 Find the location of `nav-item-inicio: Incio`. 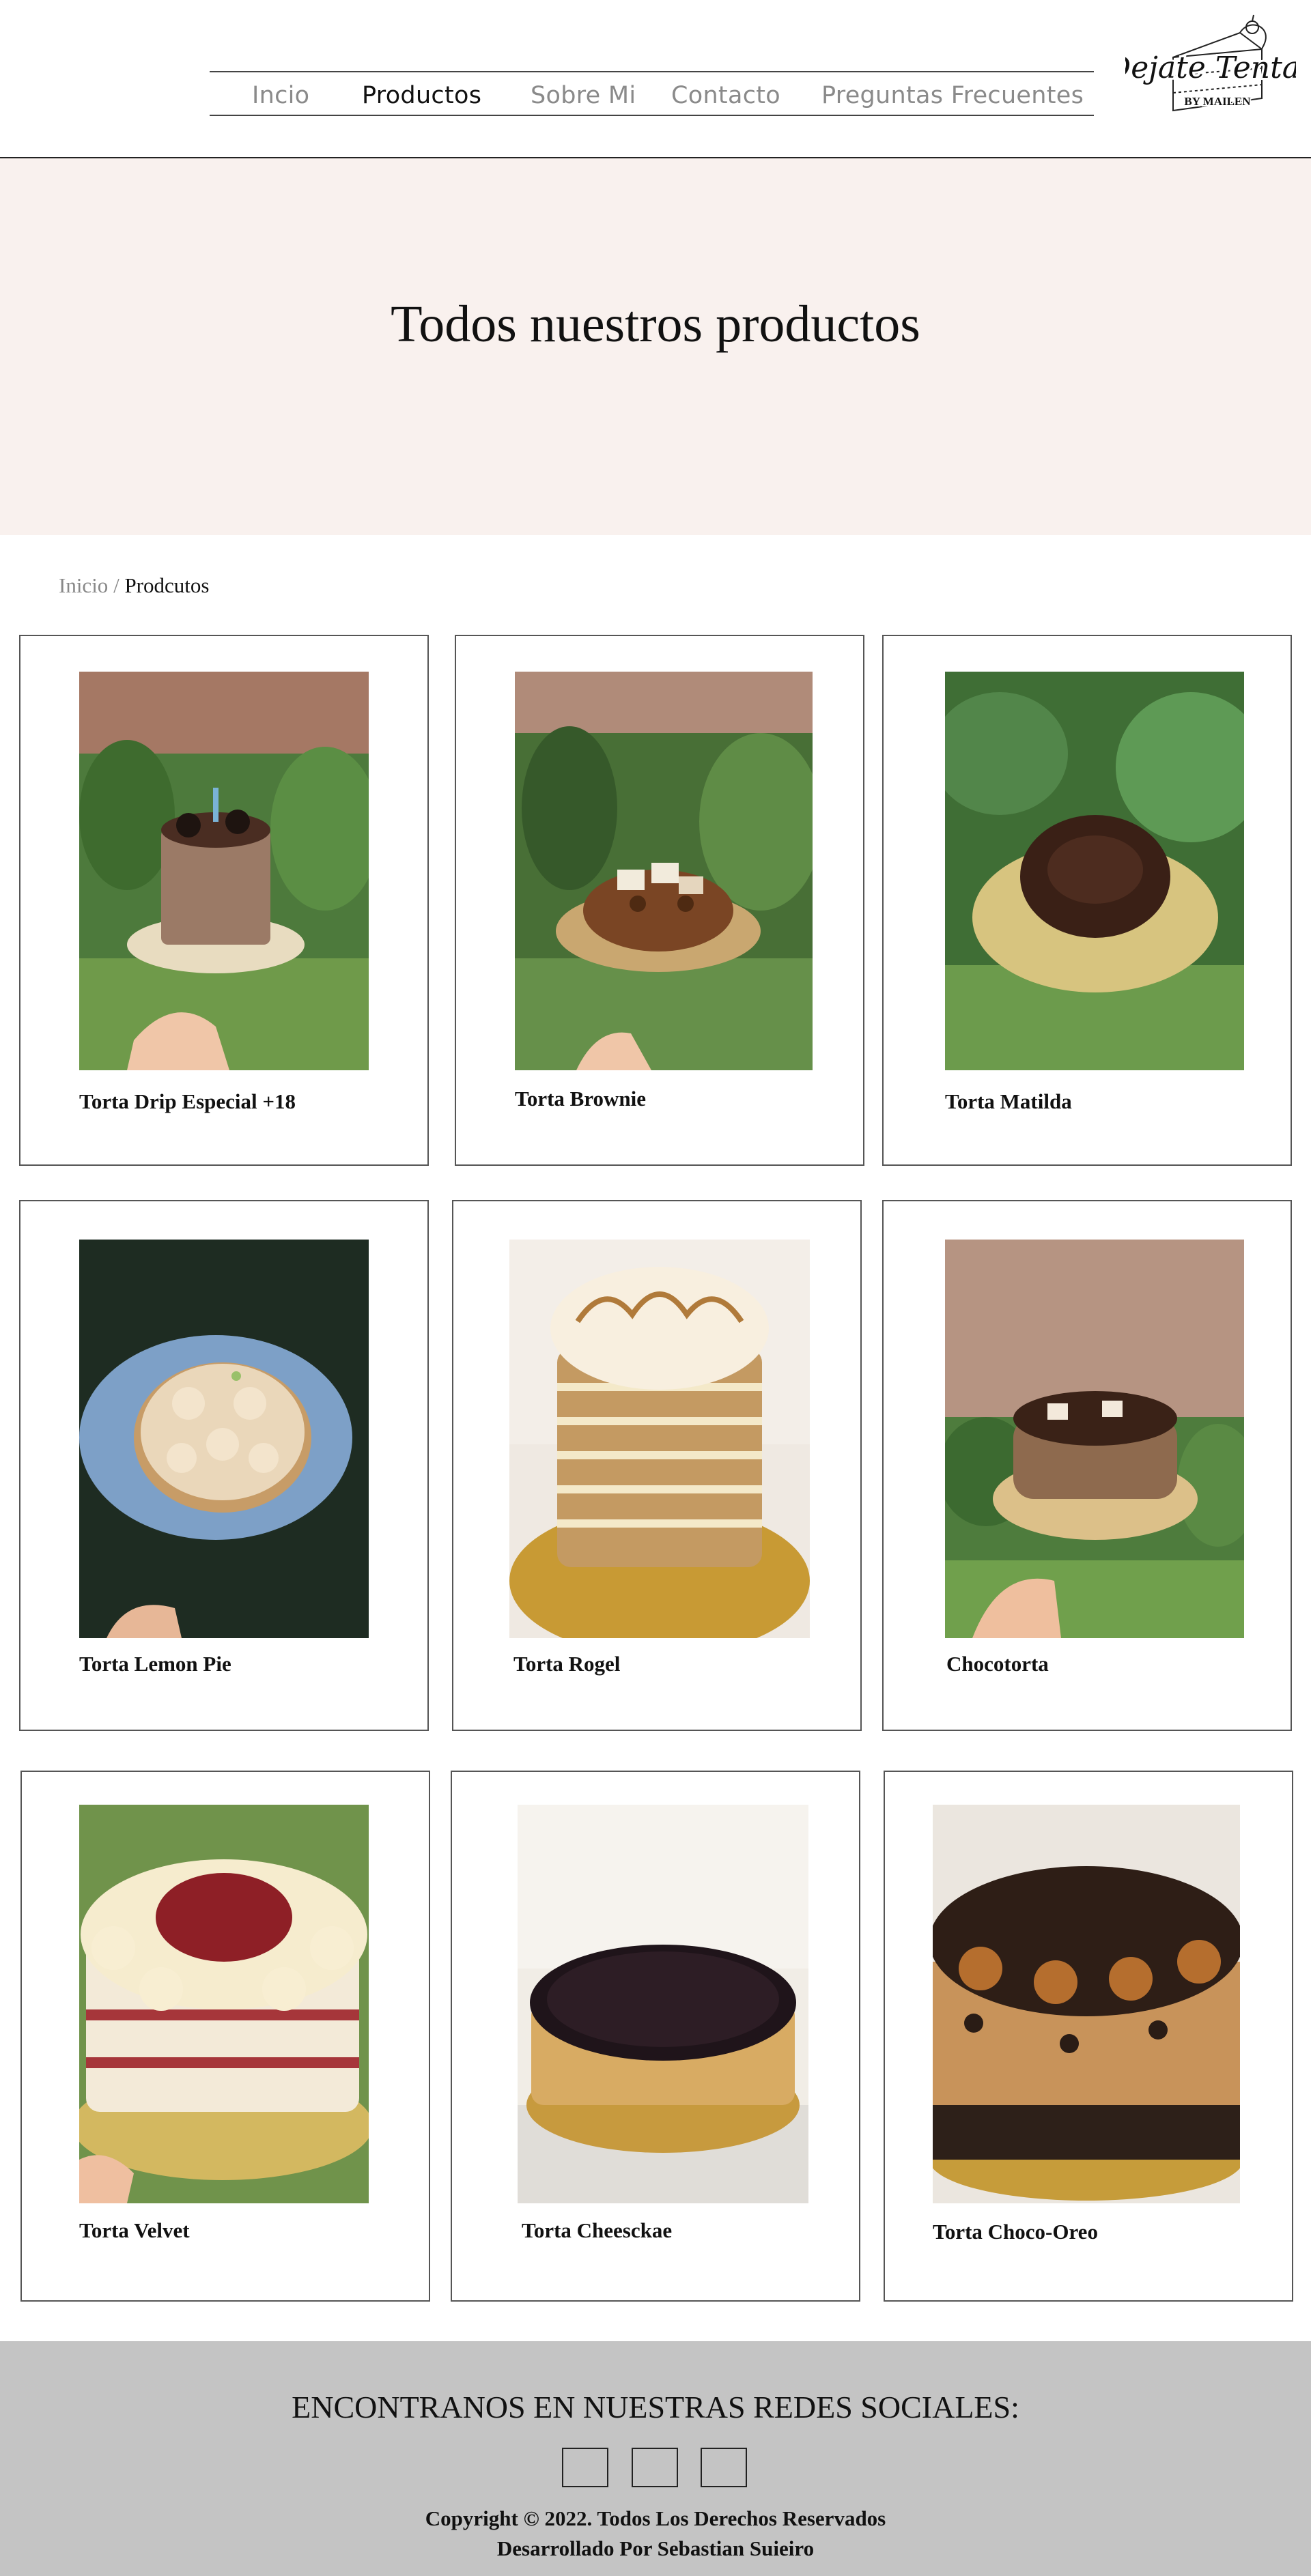

nav-item-inicio: Incio is located at coordinates (280, 95).